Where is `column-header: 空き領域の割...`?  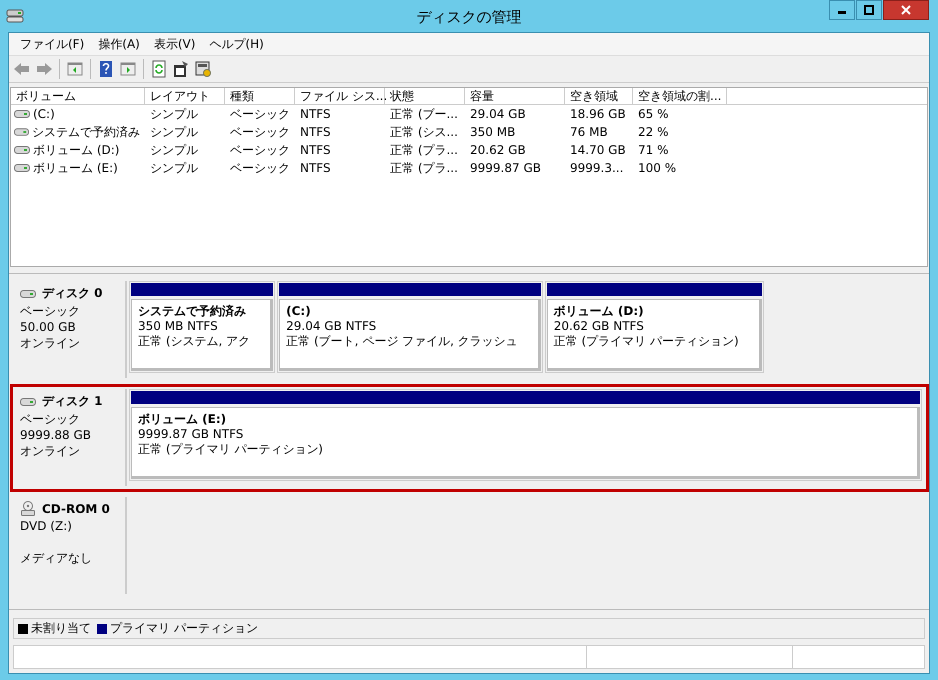
column-header: 空き領域の割... is located at coordinates (680, 96).